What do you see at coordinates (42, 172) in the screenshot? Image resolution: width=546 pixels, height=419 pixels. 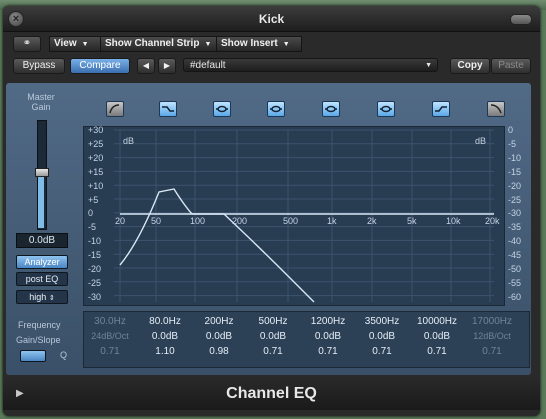 I see `master-gain-handle` at bounding box center [42, 172].